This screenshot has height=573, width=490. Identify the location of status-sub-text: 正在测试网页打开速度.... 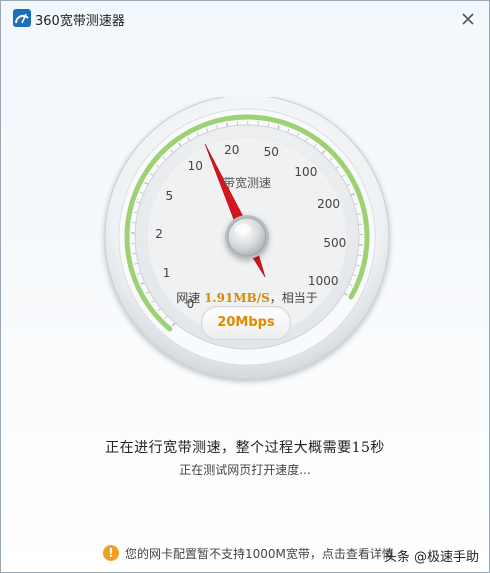
(245, 470).